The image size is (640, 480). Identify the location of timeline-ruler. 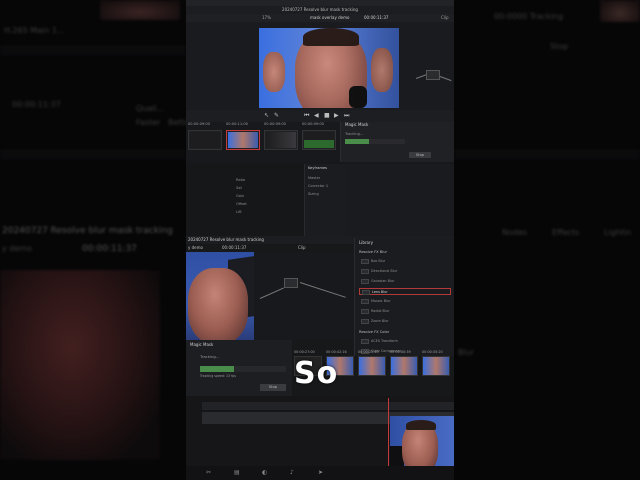
(328, 406).